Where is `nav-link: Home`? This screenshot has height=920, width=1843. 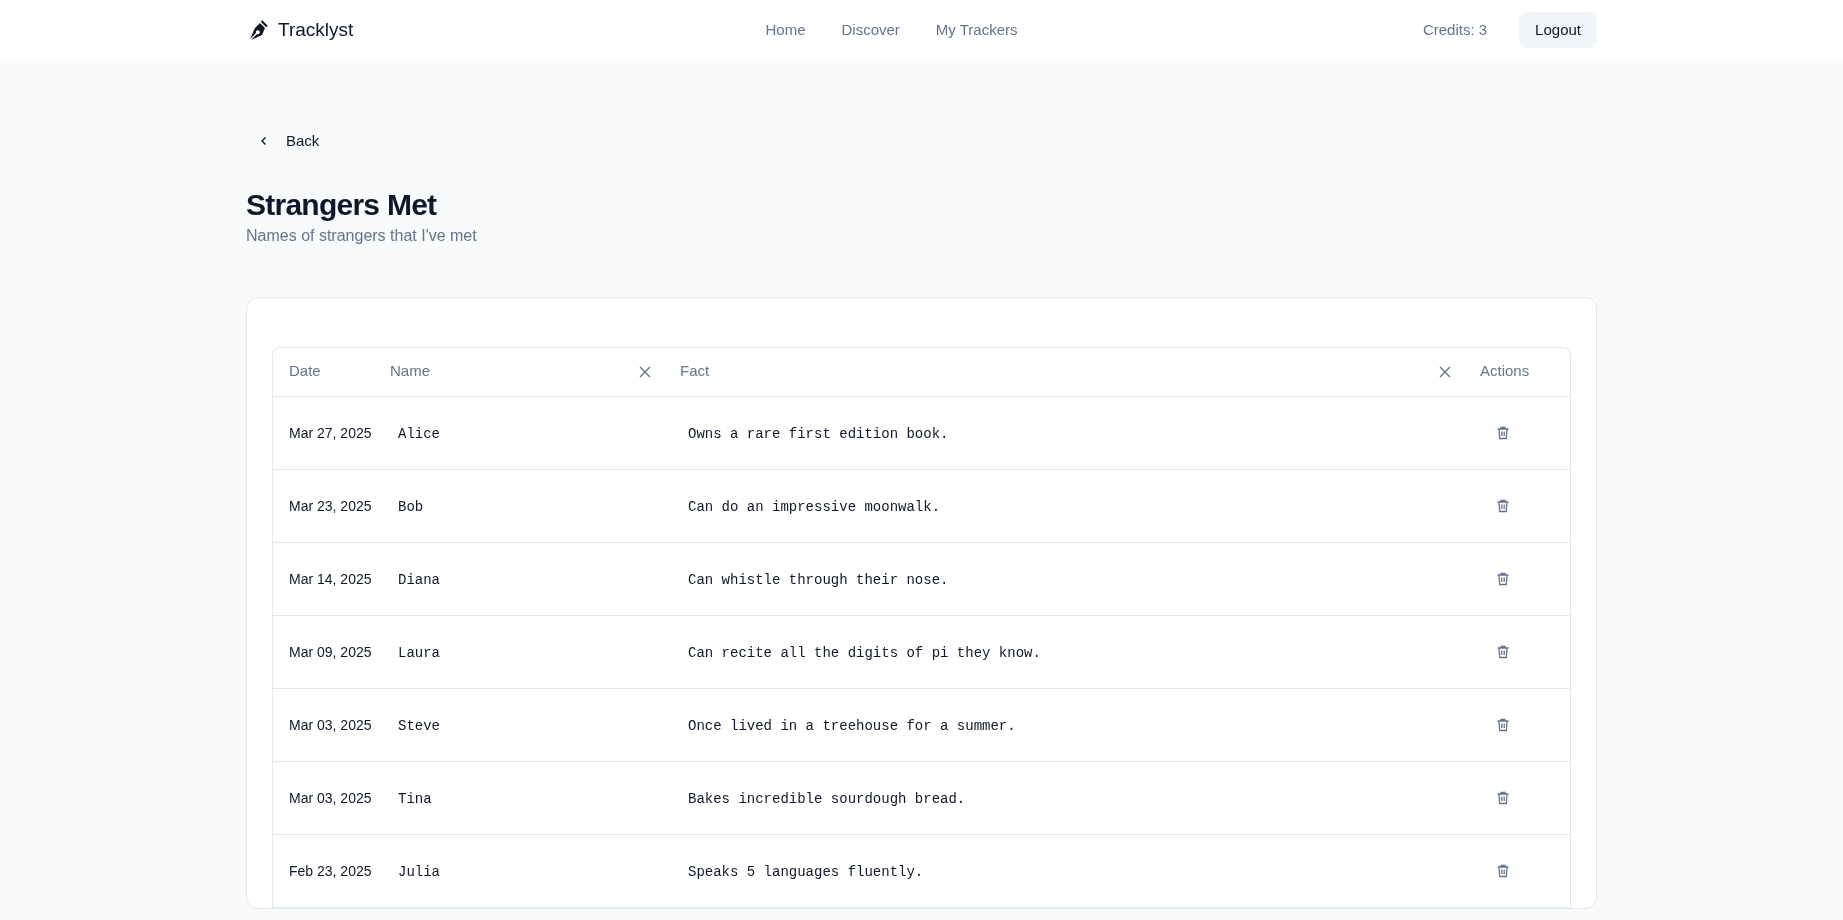 nav-link: Home is located at coordinates (785, 30).